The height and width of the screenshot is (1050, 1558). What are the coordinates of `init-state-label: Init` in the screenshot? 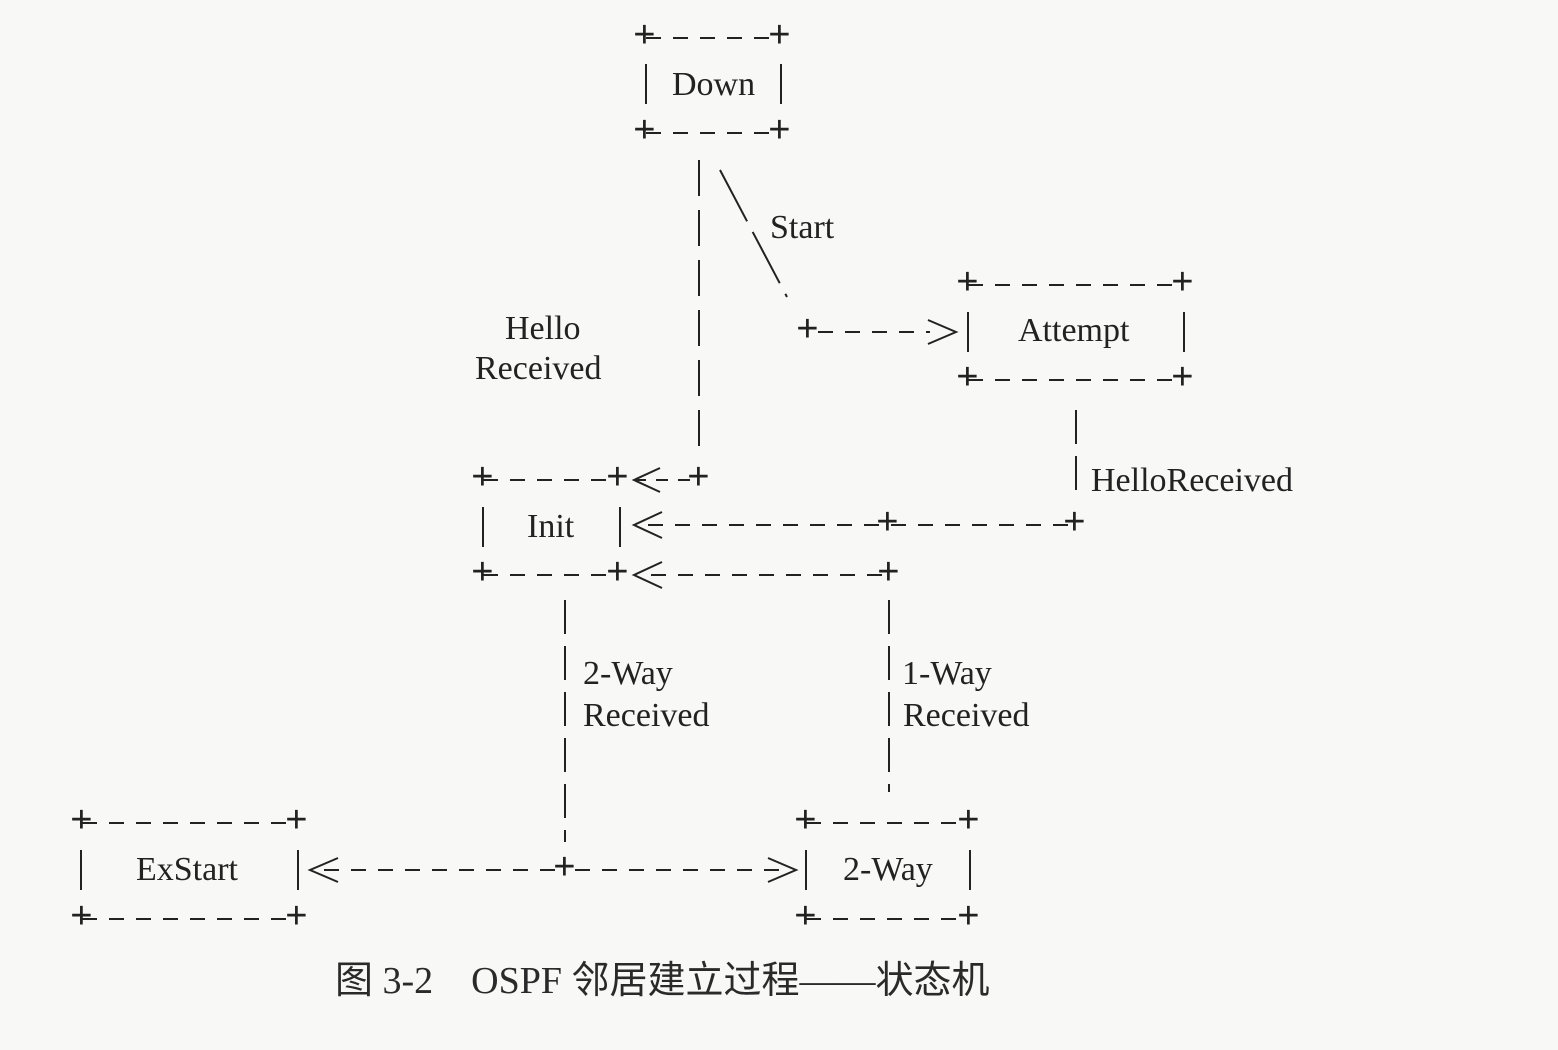 It's located at (551, 526).